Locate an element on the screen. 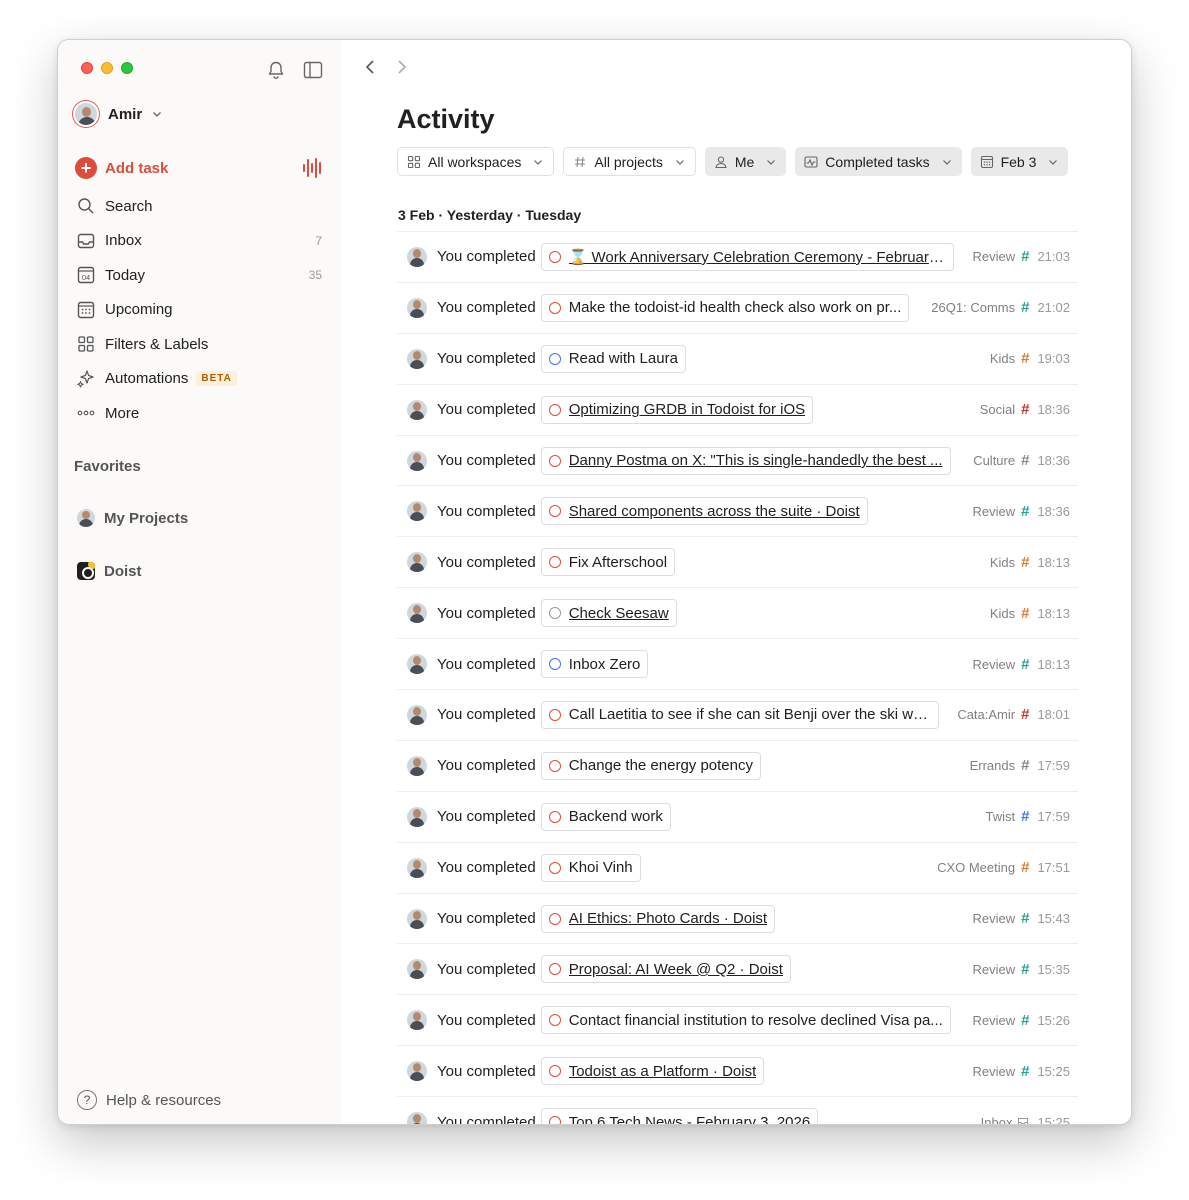  close-window-button is located at coordinates (87, 68).